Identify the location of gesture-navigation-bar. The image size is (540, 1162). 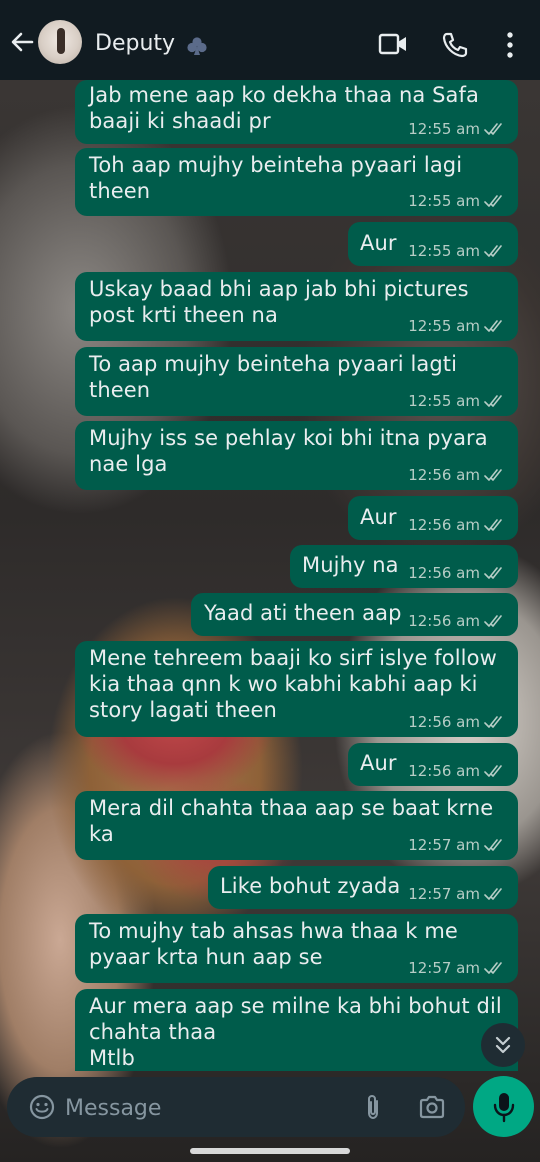
(270, 1151).